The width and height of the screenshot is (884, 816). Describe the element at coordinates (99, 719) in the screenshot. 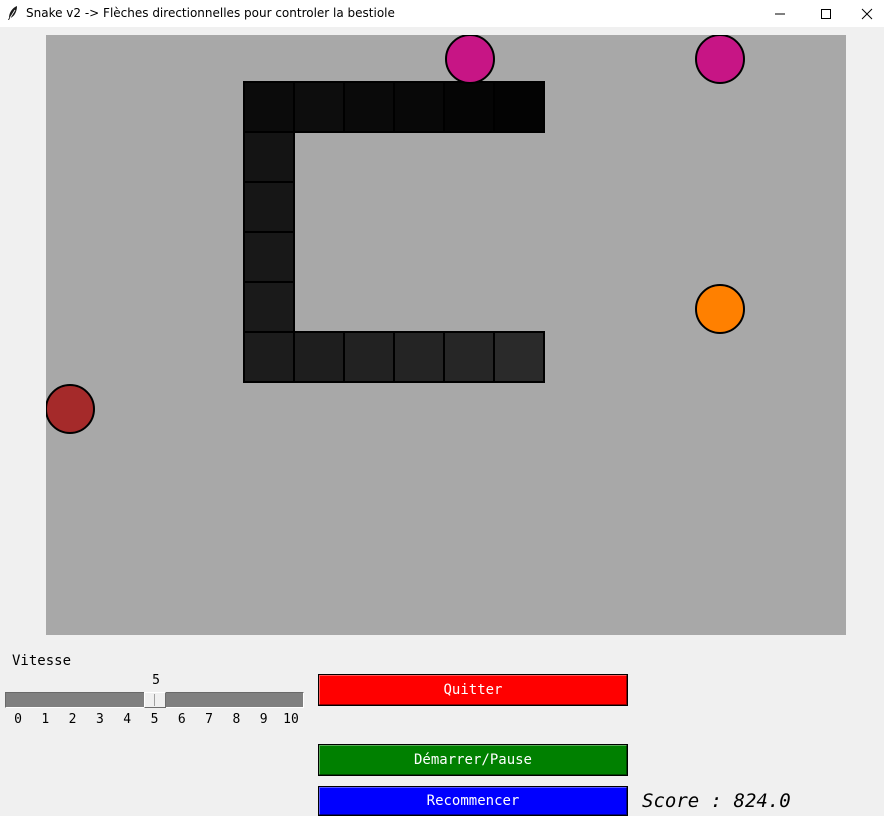

I see `speed-tick-label: 3` at that location.